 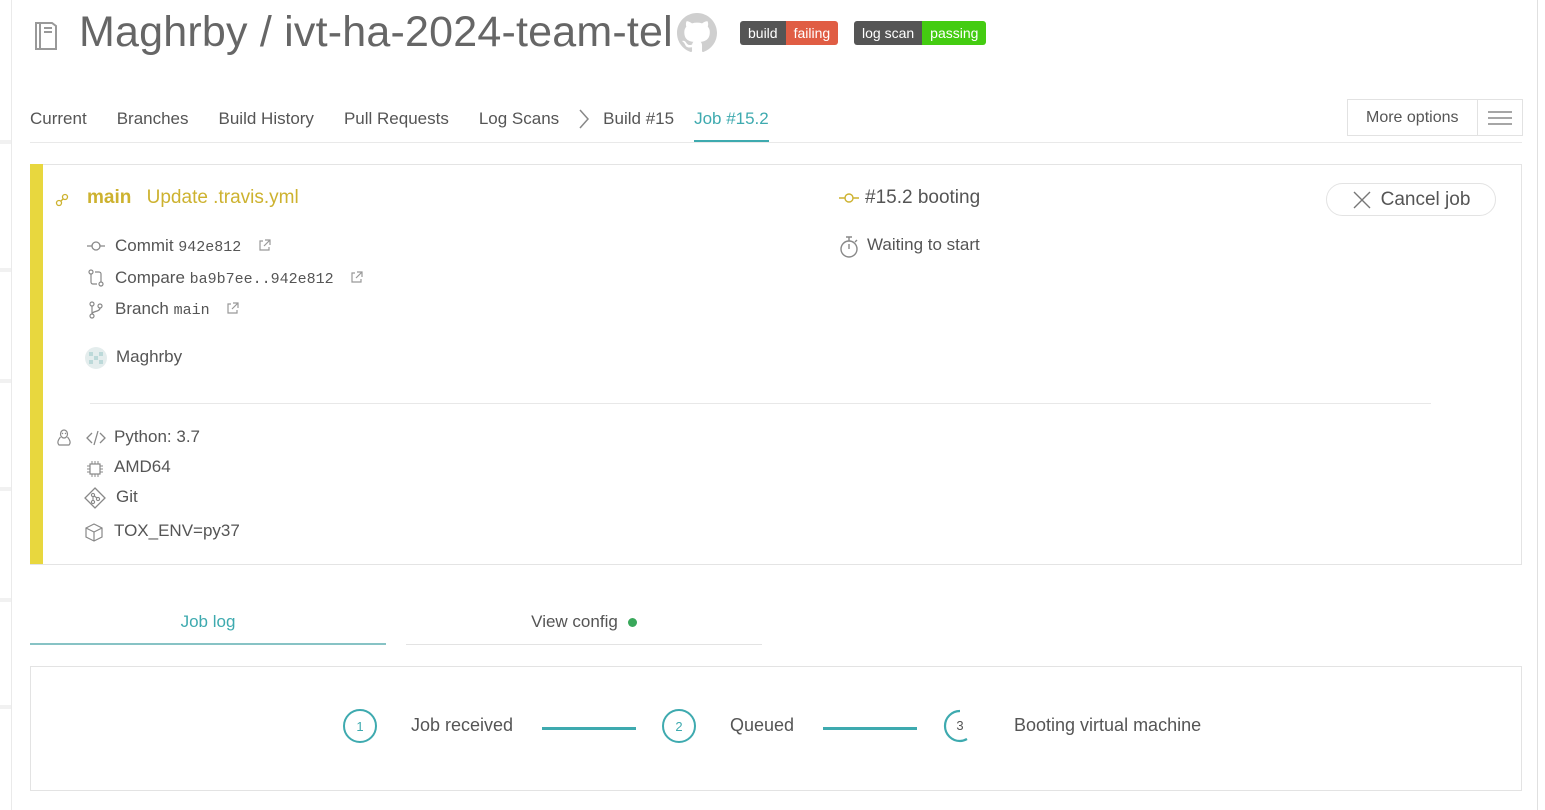 What do you see at coordinates (1412, 117) in the screenshot?
I see `more-options-label: More options` at bounding box center [1412, 117].